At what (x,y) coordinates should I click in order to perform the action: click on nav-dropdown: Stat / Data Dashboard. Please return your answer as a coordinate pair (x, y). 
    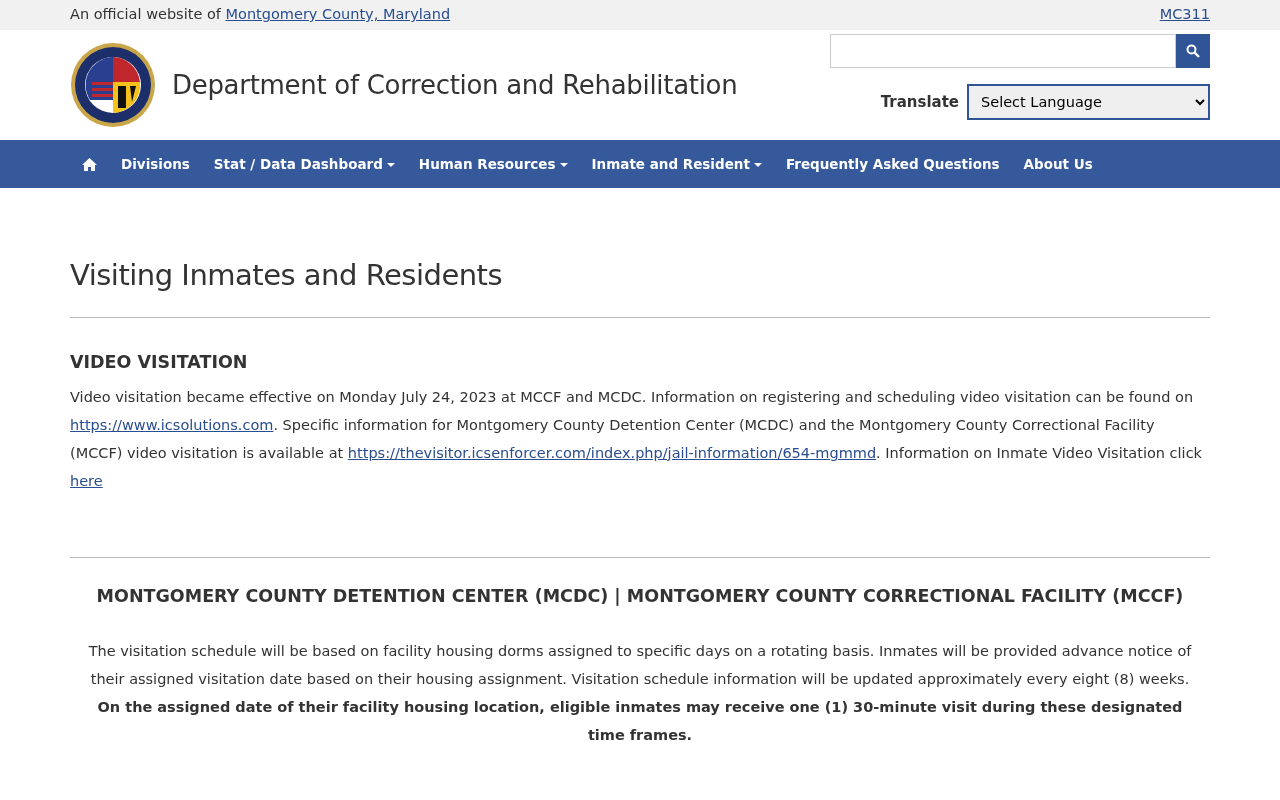
    Looking at the image, I should click on (304, 164).